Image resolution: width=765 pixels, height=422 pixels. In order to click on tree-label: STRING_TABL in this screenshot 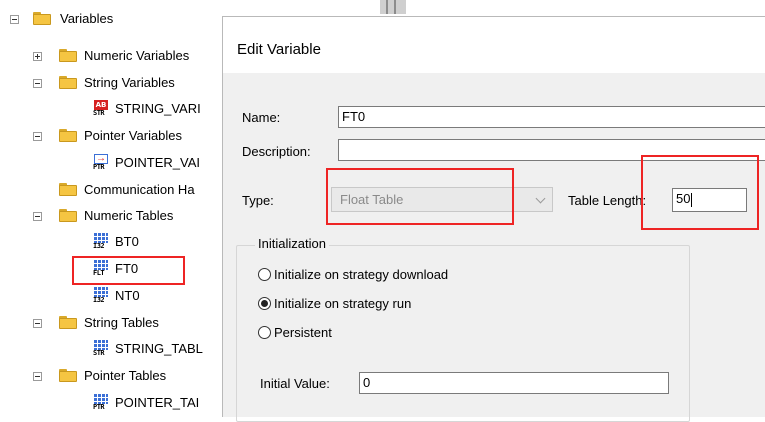, I will do `click(159, 348)`.